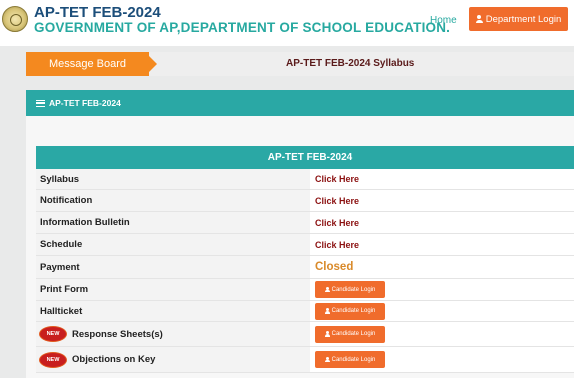 Image resolution: width=574 pixels, height=378 pixels. I want to click on table-row: Print Form Candidate Login, so click(305, 290).